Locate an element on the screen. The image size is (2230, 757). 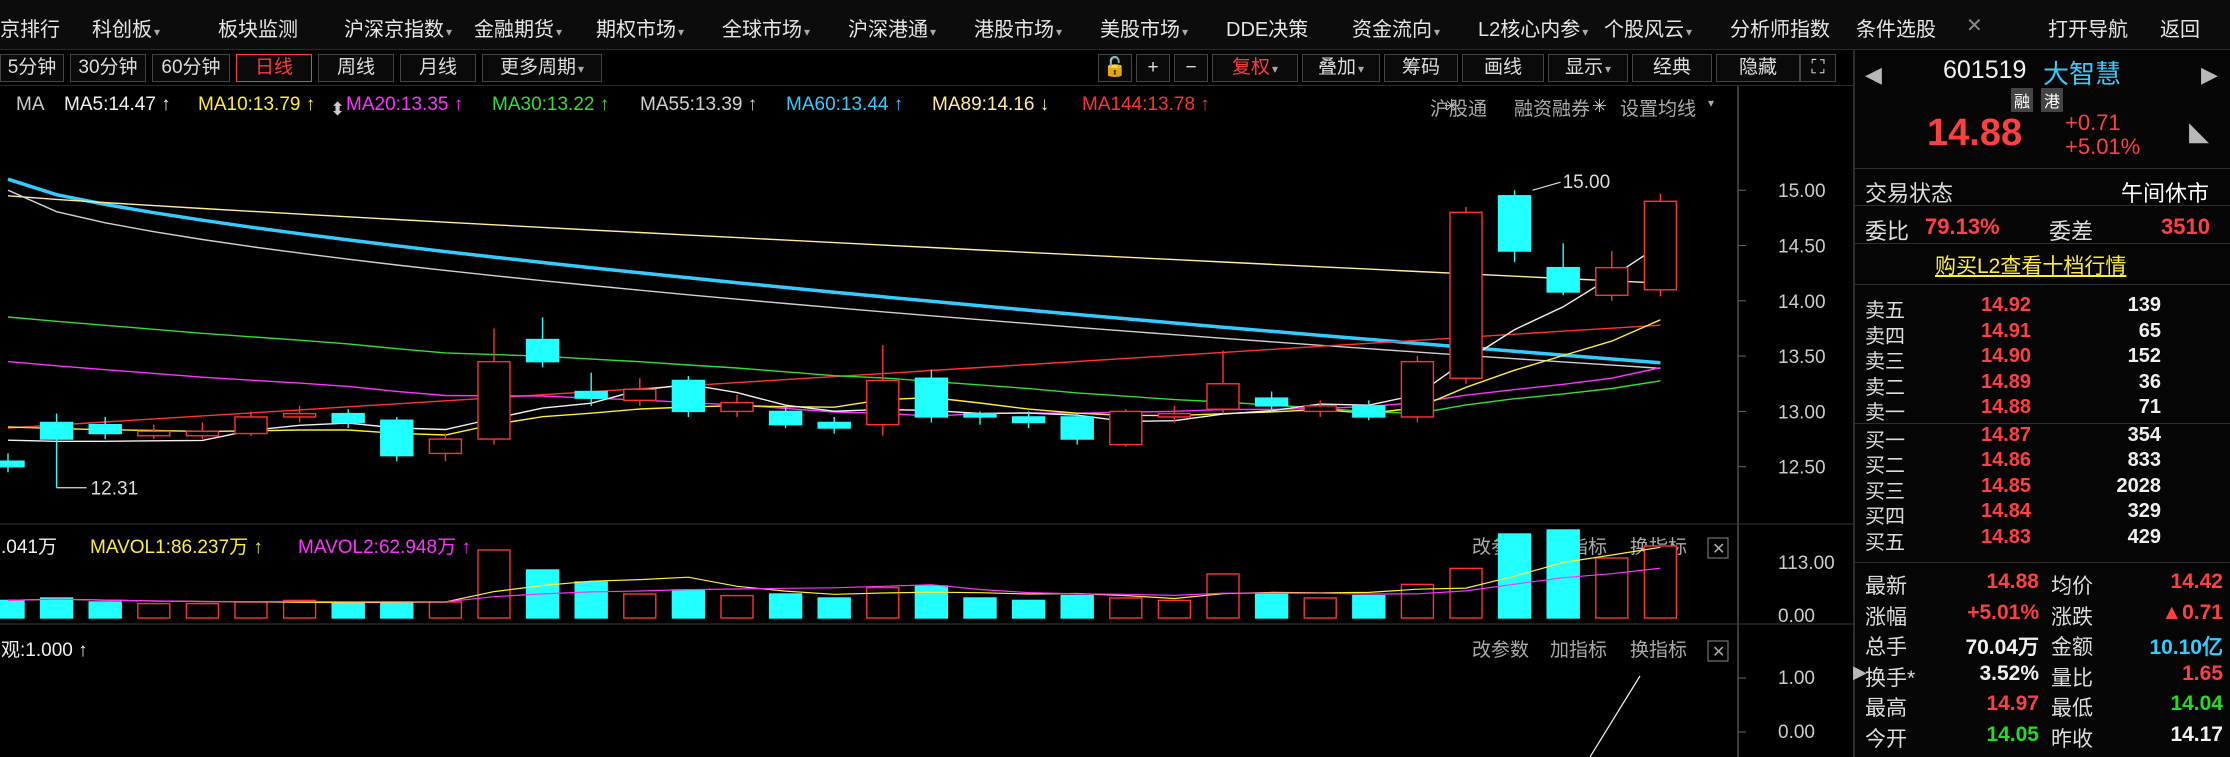
orderbook-price: 14.86 is located at coordinates (2006, 460).